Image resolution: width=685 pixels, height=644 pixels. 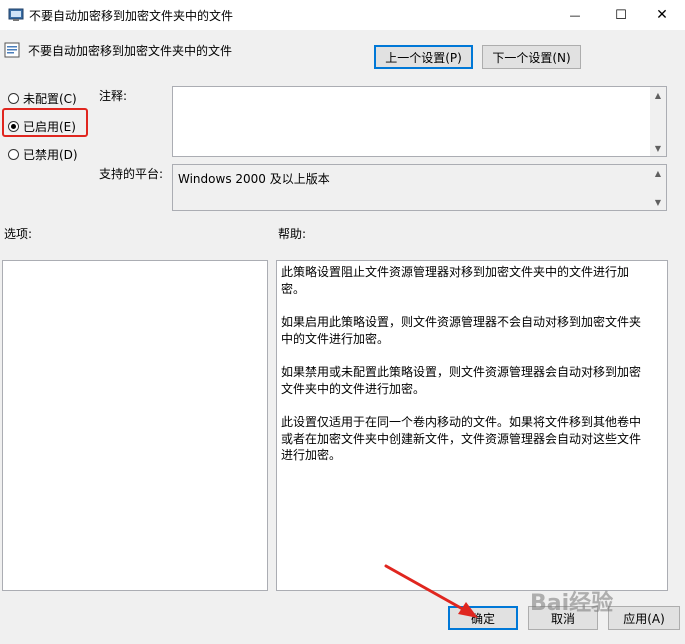 I want to click on comment-scrollbar: ▲ ▼, so click(x=658, y=121).